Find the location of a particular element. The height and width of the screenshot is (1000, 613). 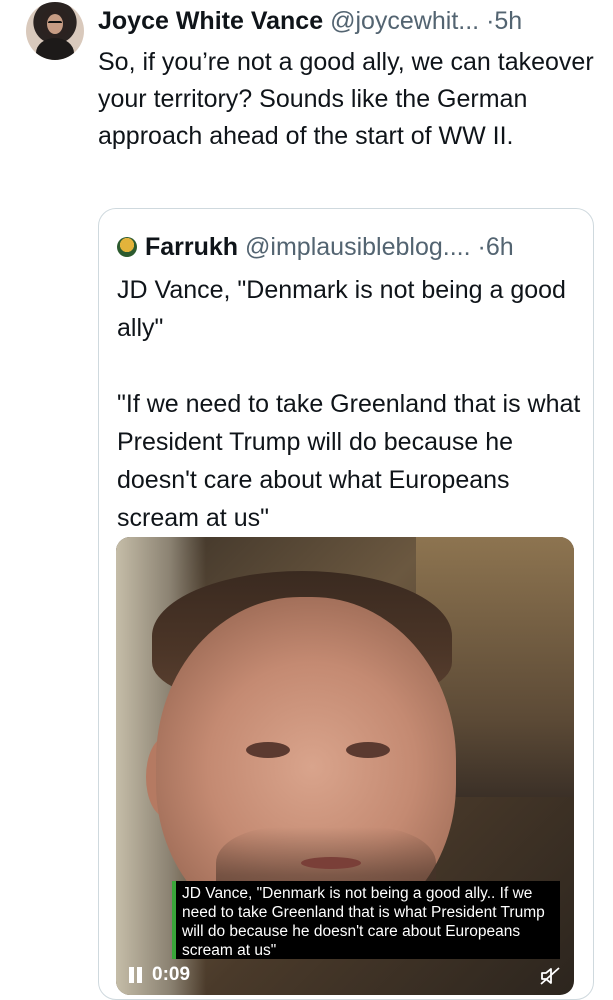

pause-icon is located at coordinates (136, 975).